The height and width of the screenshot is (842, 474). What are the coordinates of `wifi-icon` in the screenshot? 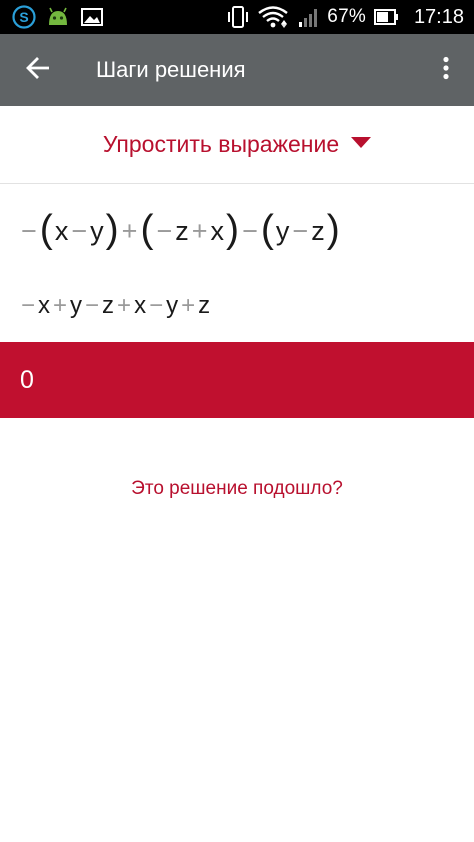 It's located at (273, 17).